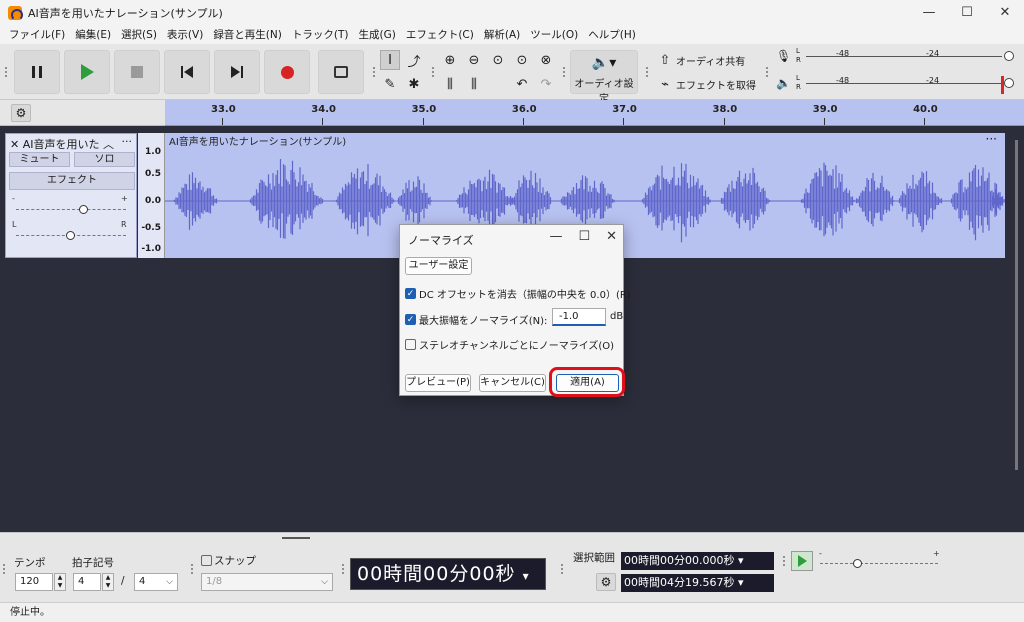  What do you see at coordinates (502, 34) in the screenshot?
I see `menu-analyze: 解析(A)` at bounding box center [502, 34].